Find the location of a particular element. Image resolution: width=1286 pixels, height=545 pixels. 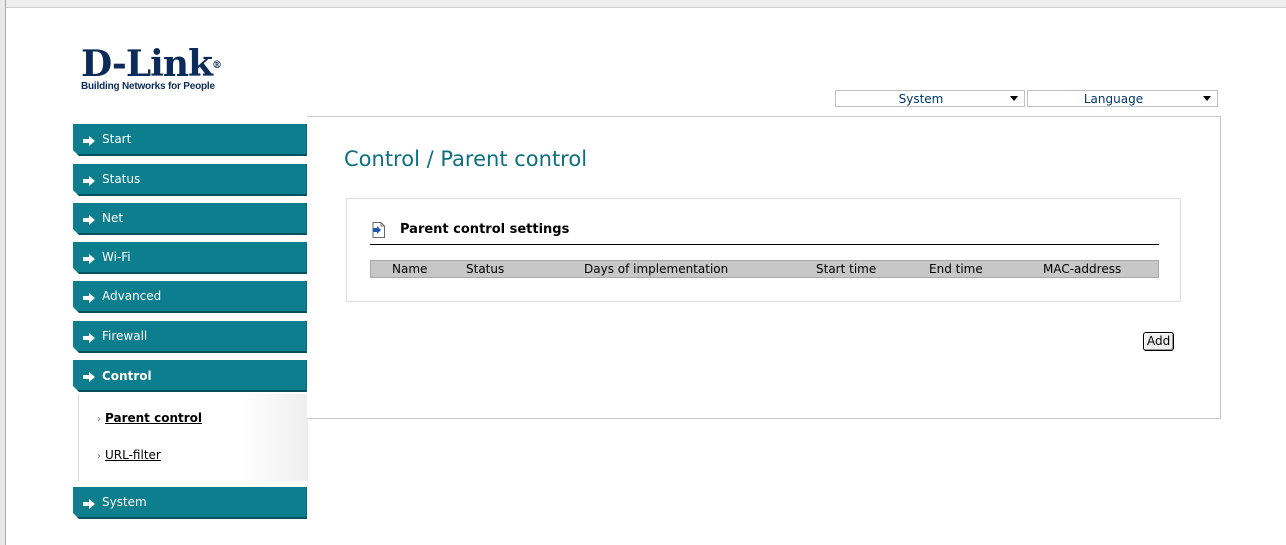

logo-text: D-Link is located at coordinates (147, 64).